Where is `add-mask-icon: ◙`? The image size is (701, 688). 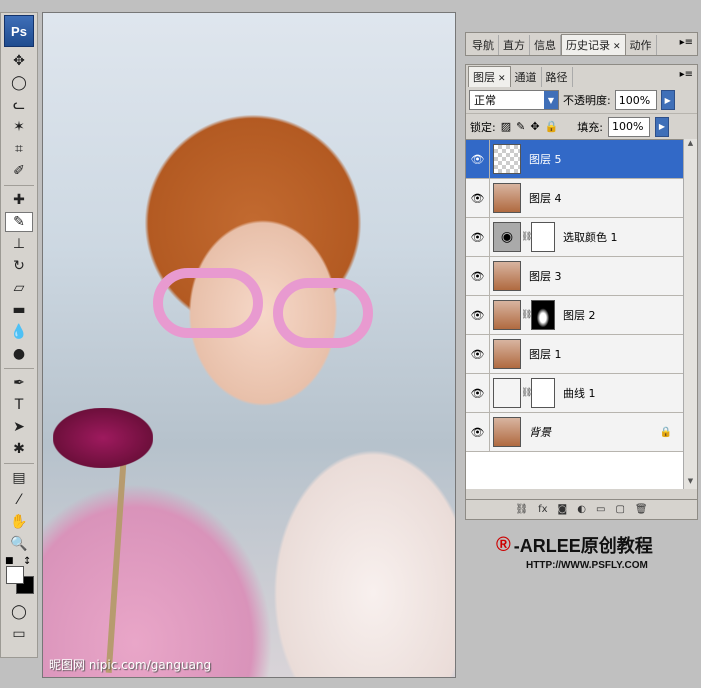
add-mask-icon: ◙ is located at coordinates (563, 509).